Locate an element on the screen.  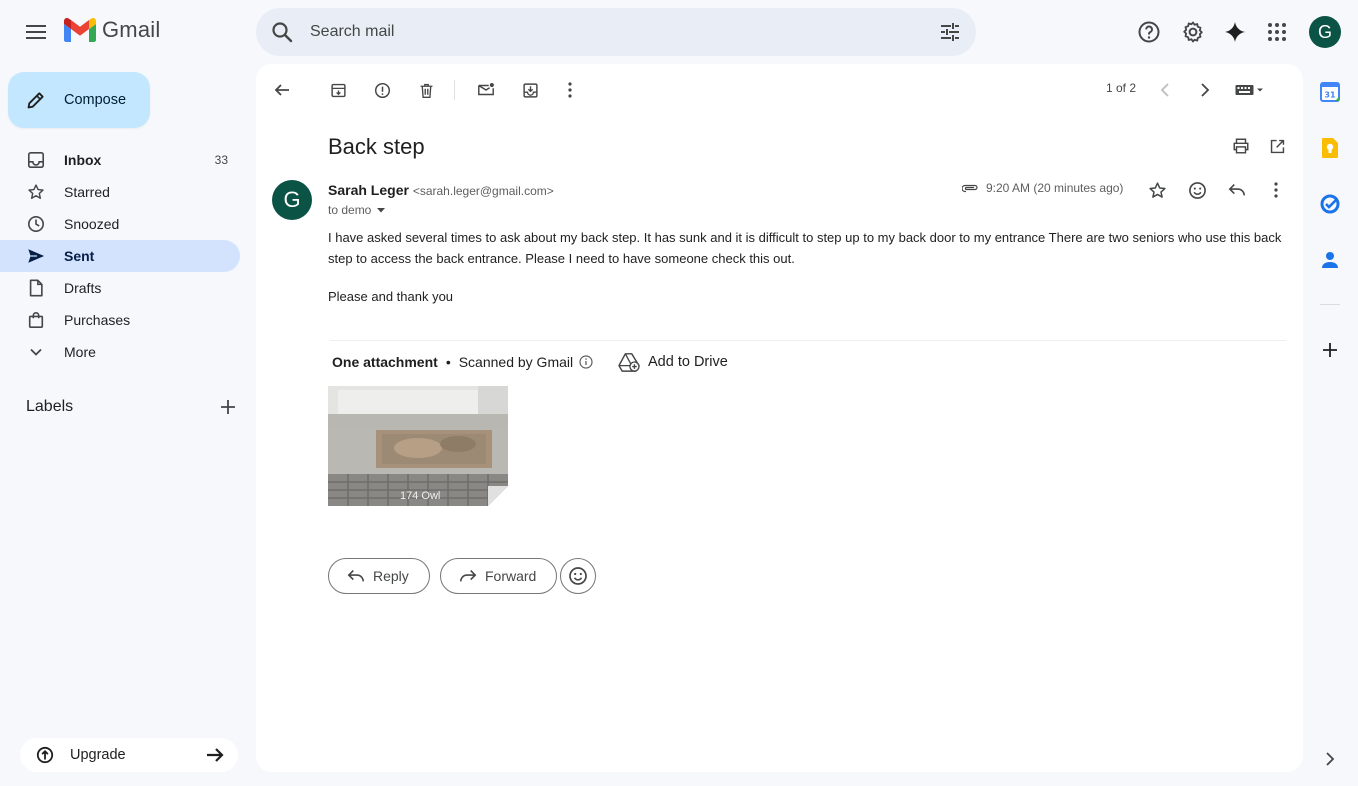
sender-info: Sarah Leger <sarah.leger@gmail.com> is located at coordinates (441, 190).